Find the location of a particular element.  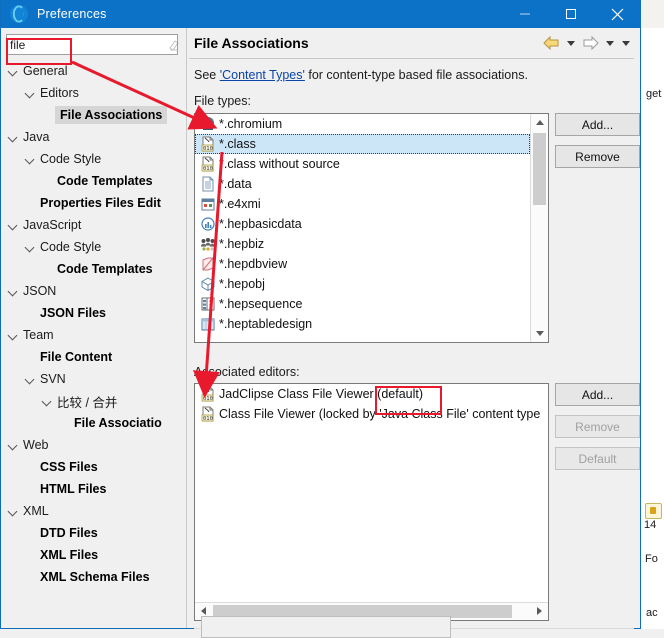

sidebar-item-xml-files: XML Files is located at coordinates (93, 555).